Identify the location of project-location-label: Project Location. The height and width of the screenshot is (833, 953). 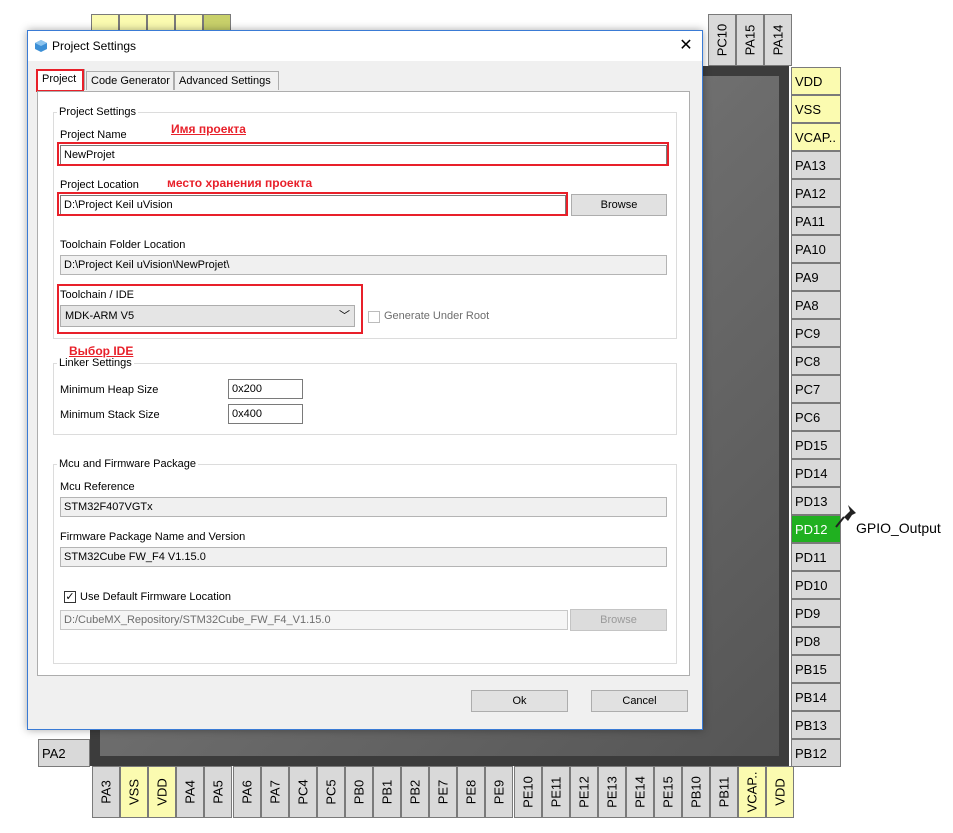
(99, 185).